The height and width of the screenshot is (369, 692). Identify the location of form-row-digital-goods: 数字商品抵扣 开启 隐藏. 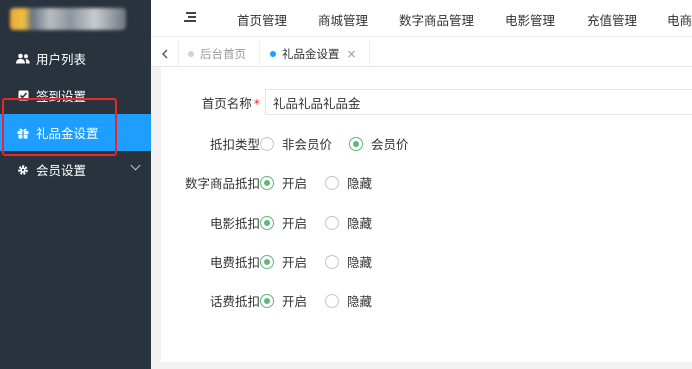
(426, 181).